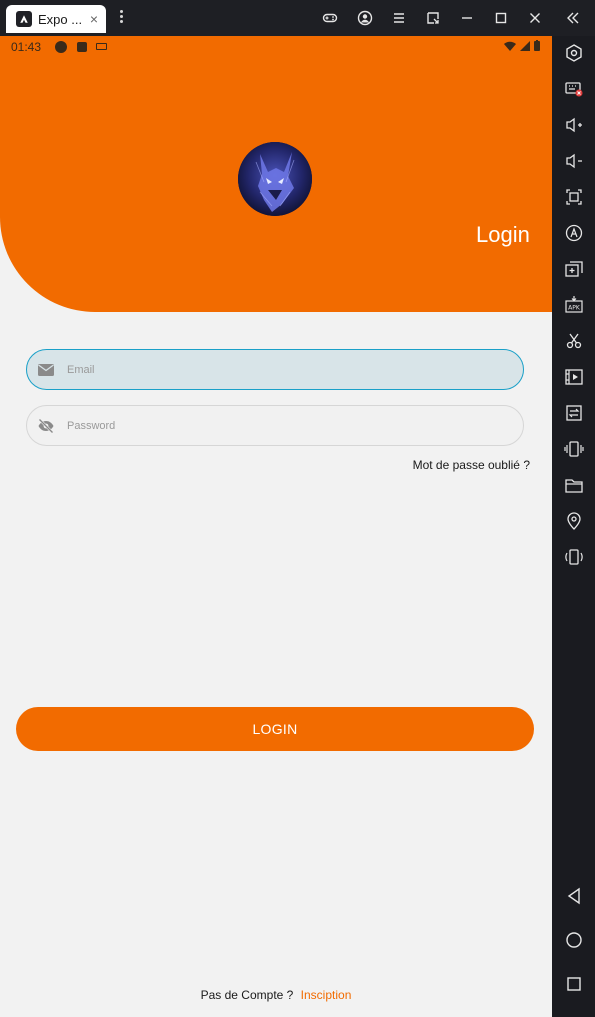 The image size is (595, 1017). Describe the element at coordinates (574, 89) in the screenshot. I see `keyboard-off-icon` at that location.